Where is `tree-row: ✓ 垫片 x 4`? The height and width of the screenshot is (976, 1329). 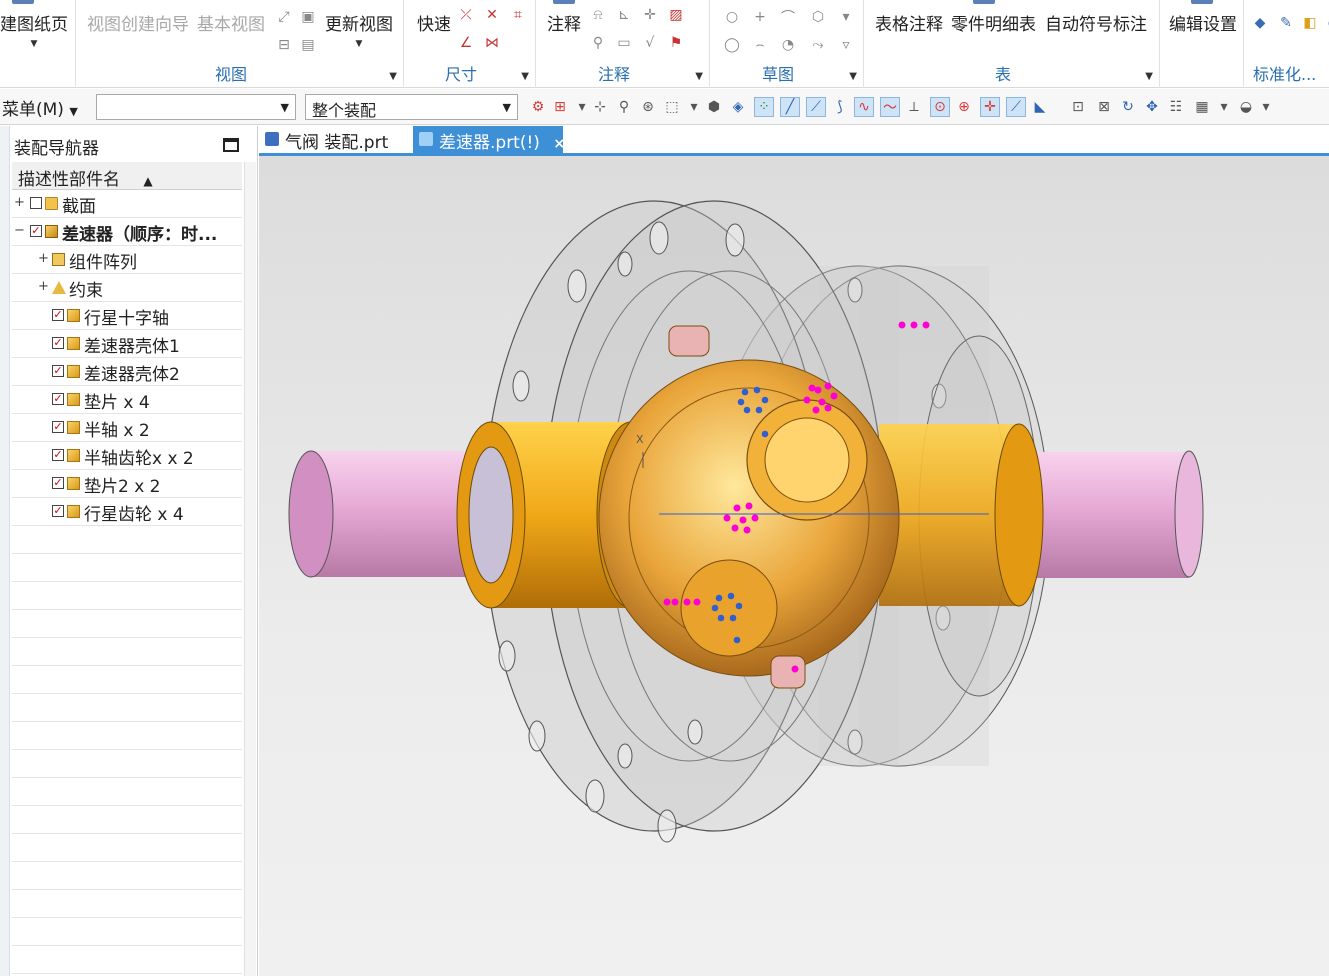 tree-row: ✓ 垫片 x 4 is located at coordinates (127, 400).